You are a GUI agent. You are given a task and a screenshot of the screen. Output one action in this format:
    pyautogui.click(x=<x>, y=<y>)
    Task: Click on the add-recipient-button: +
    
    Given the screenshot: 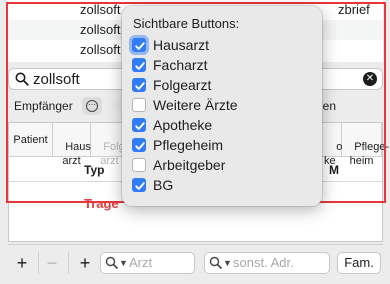 What is the action you would take?
    pyautogui.click(x=85, y=263)
    